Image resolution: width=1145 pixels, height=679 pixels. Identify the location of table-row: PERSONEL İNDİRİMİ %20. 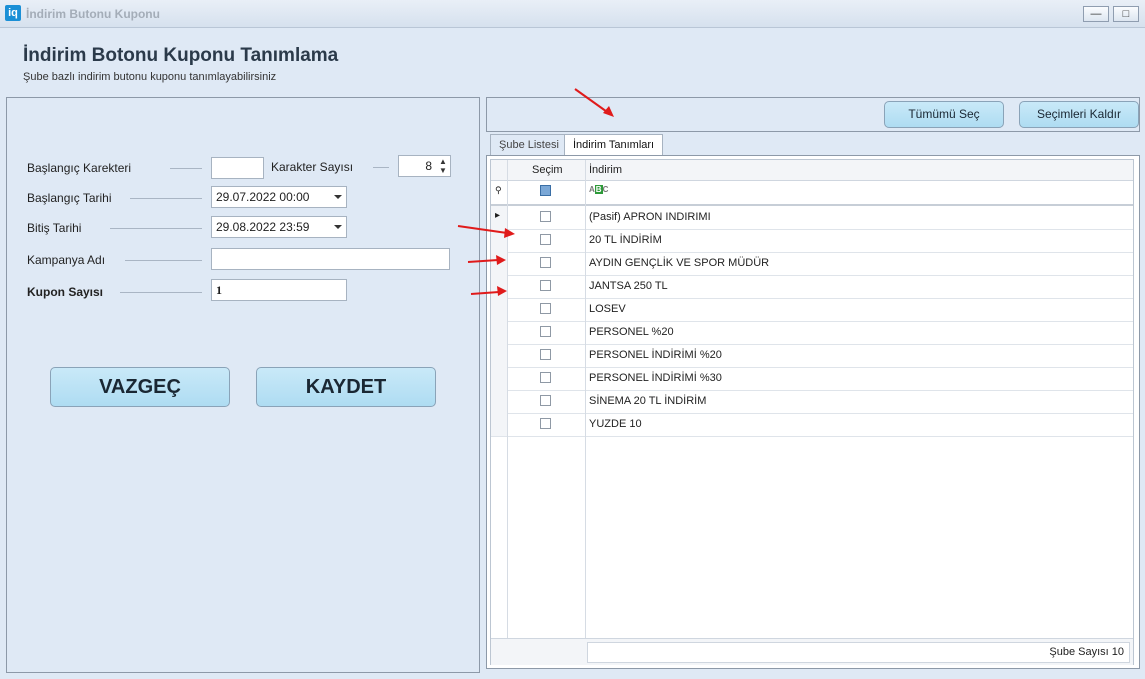
(812, 356).